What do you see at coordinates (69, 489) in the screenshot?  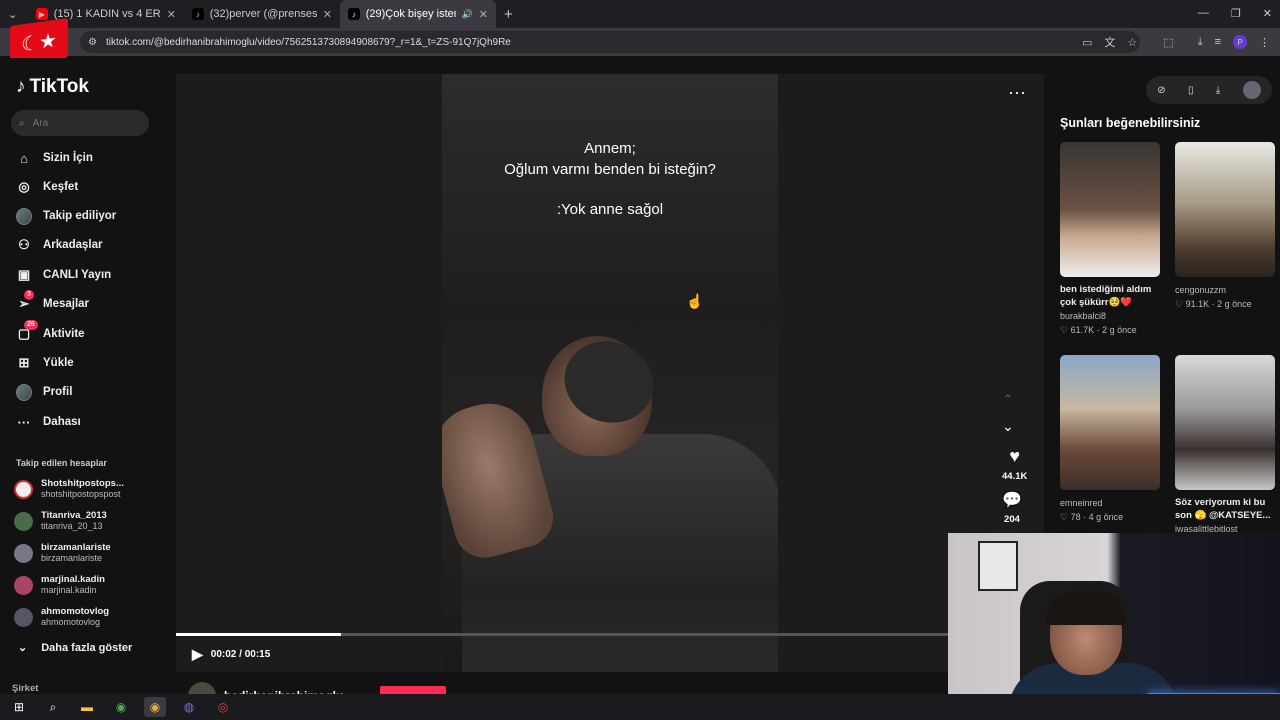 I see `following-account: Shotshitpostops... shotshitpostopspost` at bounding box center [69, 489].